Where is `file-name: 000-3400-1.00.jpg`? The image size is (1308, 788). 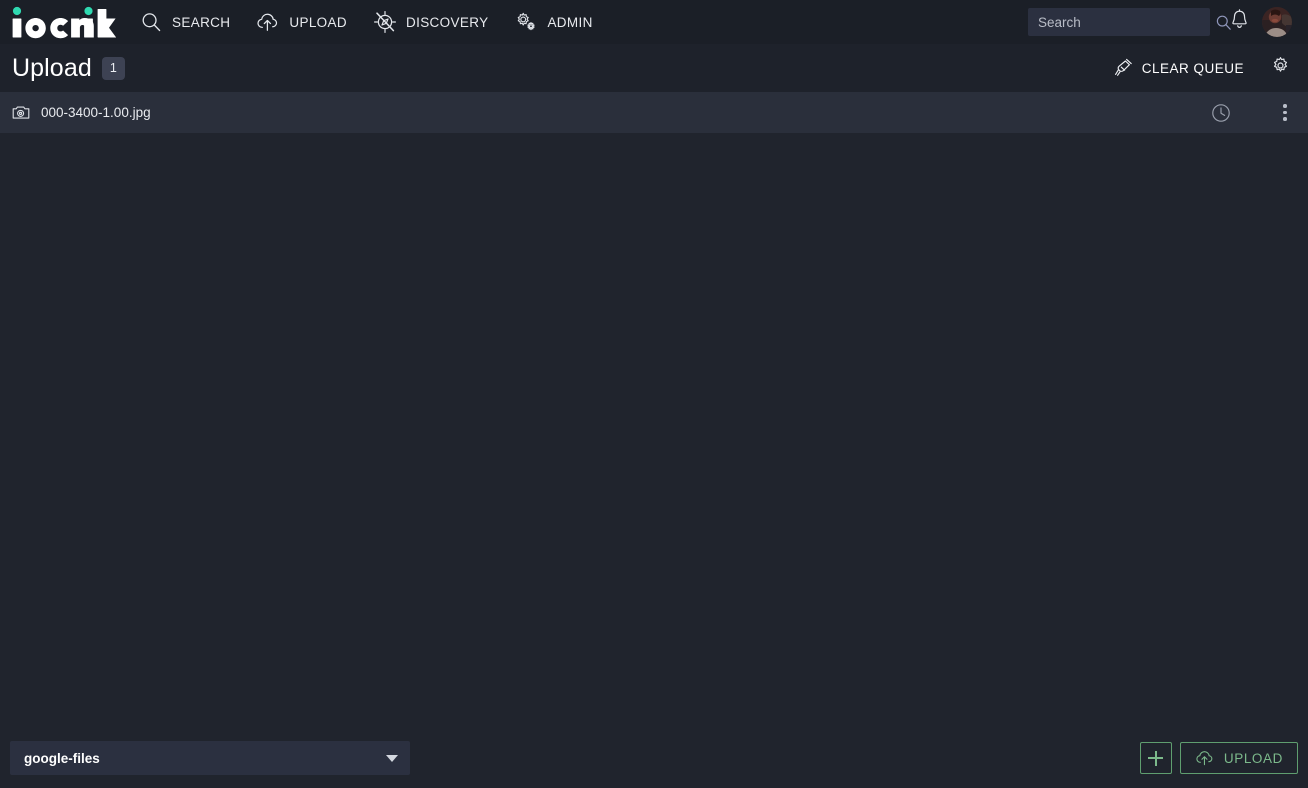
file-name: 000-3400-1.00.jpg is located at coordinates (96, 112).